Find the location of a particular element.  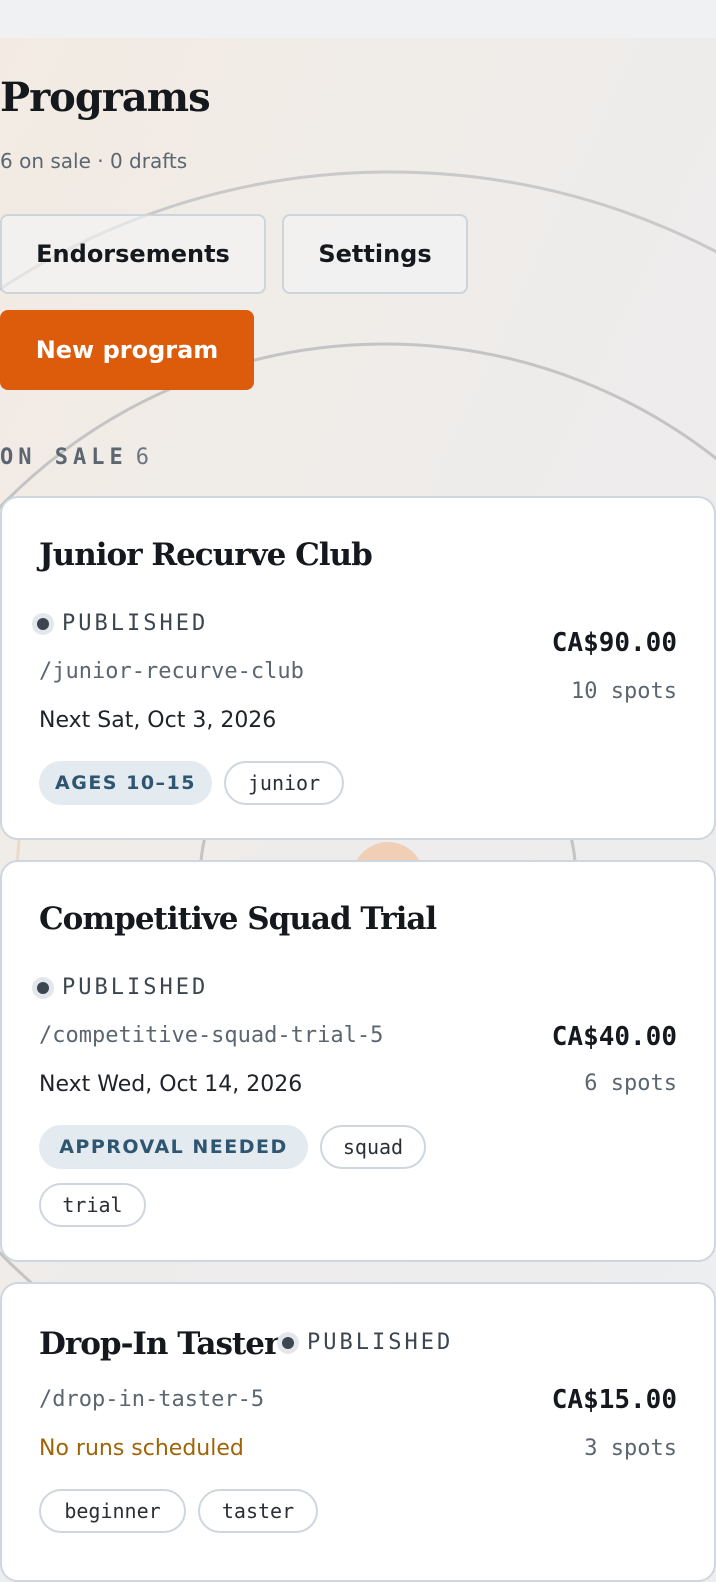

program-title: Drop-In Taster is located at coordinates (159, 1344).